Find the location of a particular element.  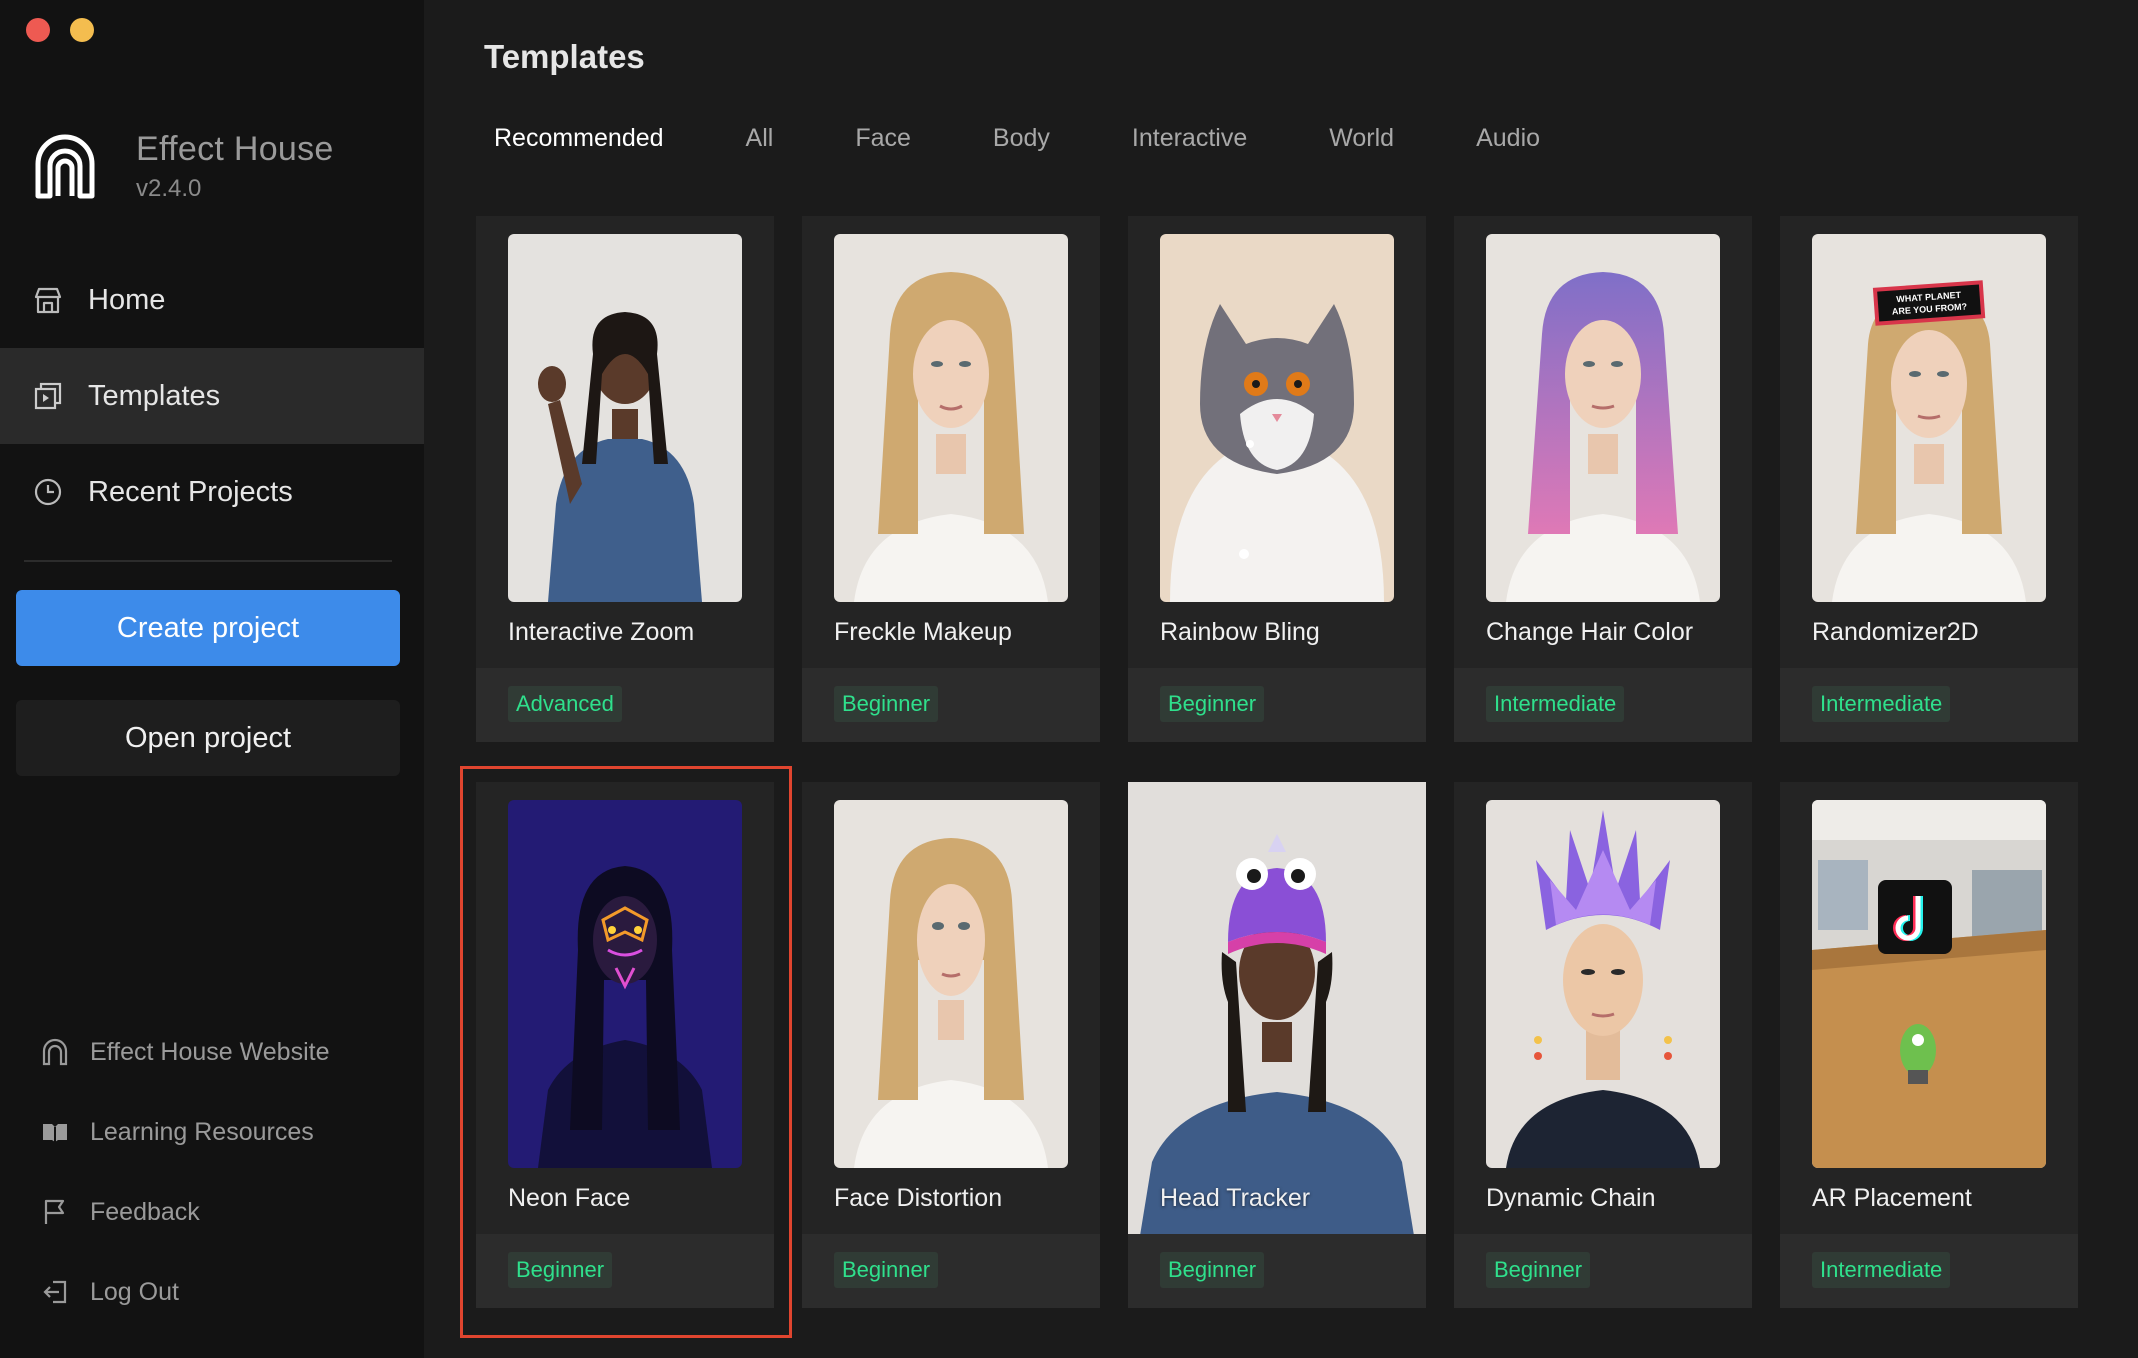

link-label: Feedback is located at coordinates (145, 1211).